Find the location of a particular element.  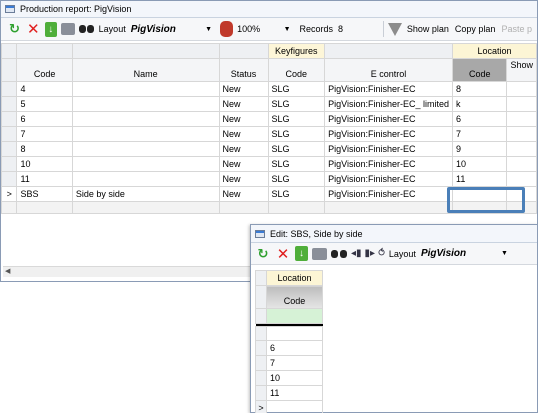

funnel-icon is located at coordinates (394, 29).